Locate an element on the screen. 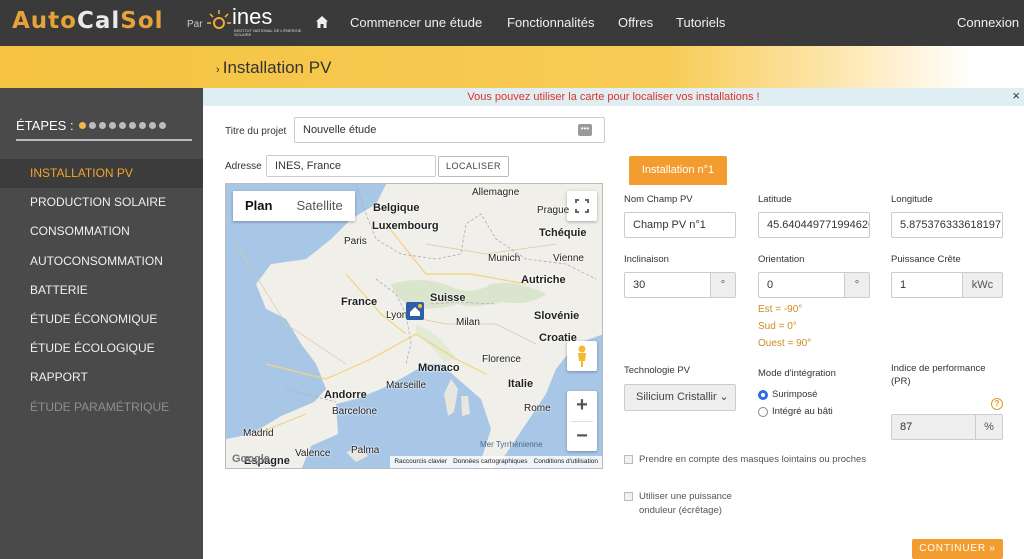  autocalsol-logo: AutoCalSol is located at coordinates (88, 21).